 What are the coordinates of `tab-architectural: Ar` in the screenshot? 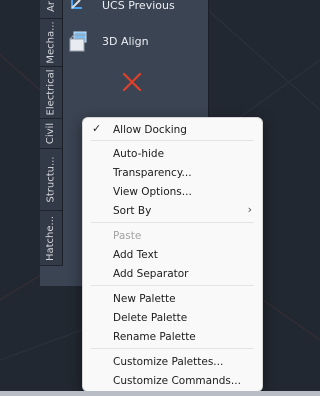 It's located at (51, 9).